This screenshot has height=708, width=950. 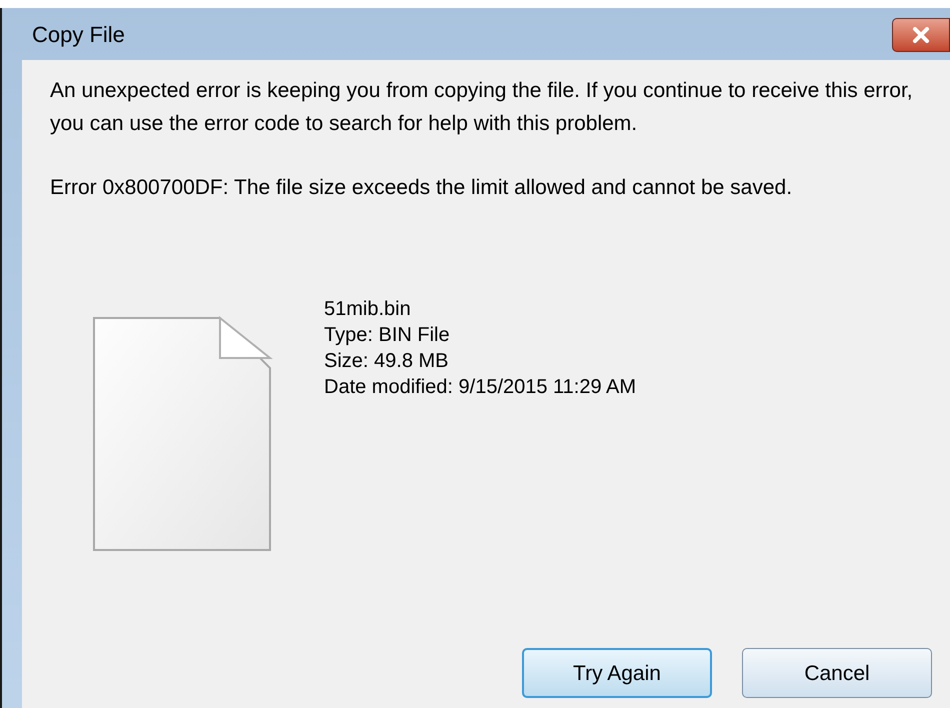 What do you see at coordinates (387, 361) in the screenshot?
I see `file-detail: Size: 49.8 MB` at bounding box center [387, 361].